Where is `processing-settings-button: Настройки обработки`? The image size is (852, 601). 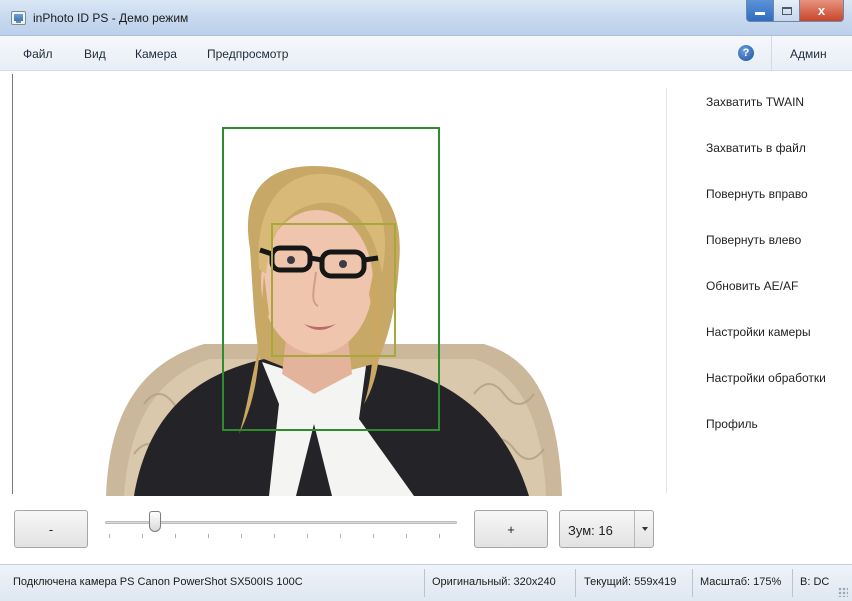
processing-settings-button: Настройки обработки is located at coordinates (766, 378).